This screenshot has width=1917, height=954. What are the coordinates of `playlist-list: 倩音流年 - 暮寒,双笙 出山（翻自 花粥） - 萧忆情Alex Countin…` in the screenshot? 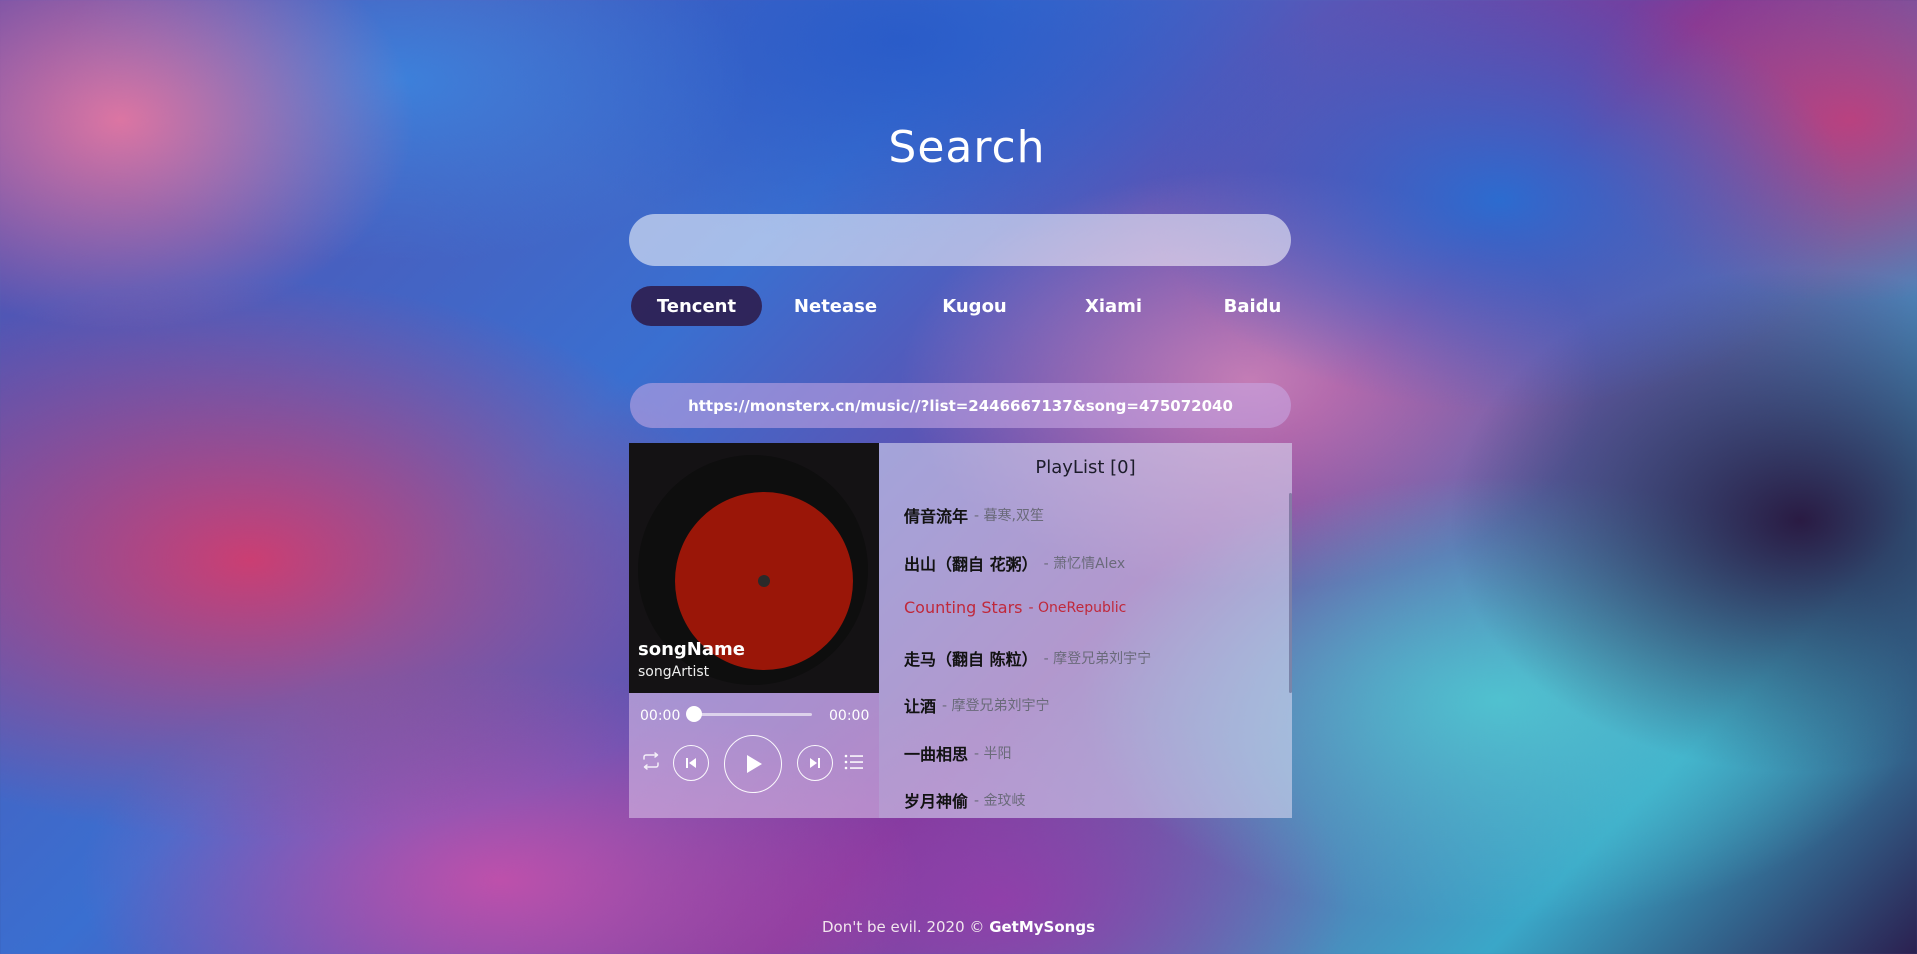 It's located at (1093, 660).